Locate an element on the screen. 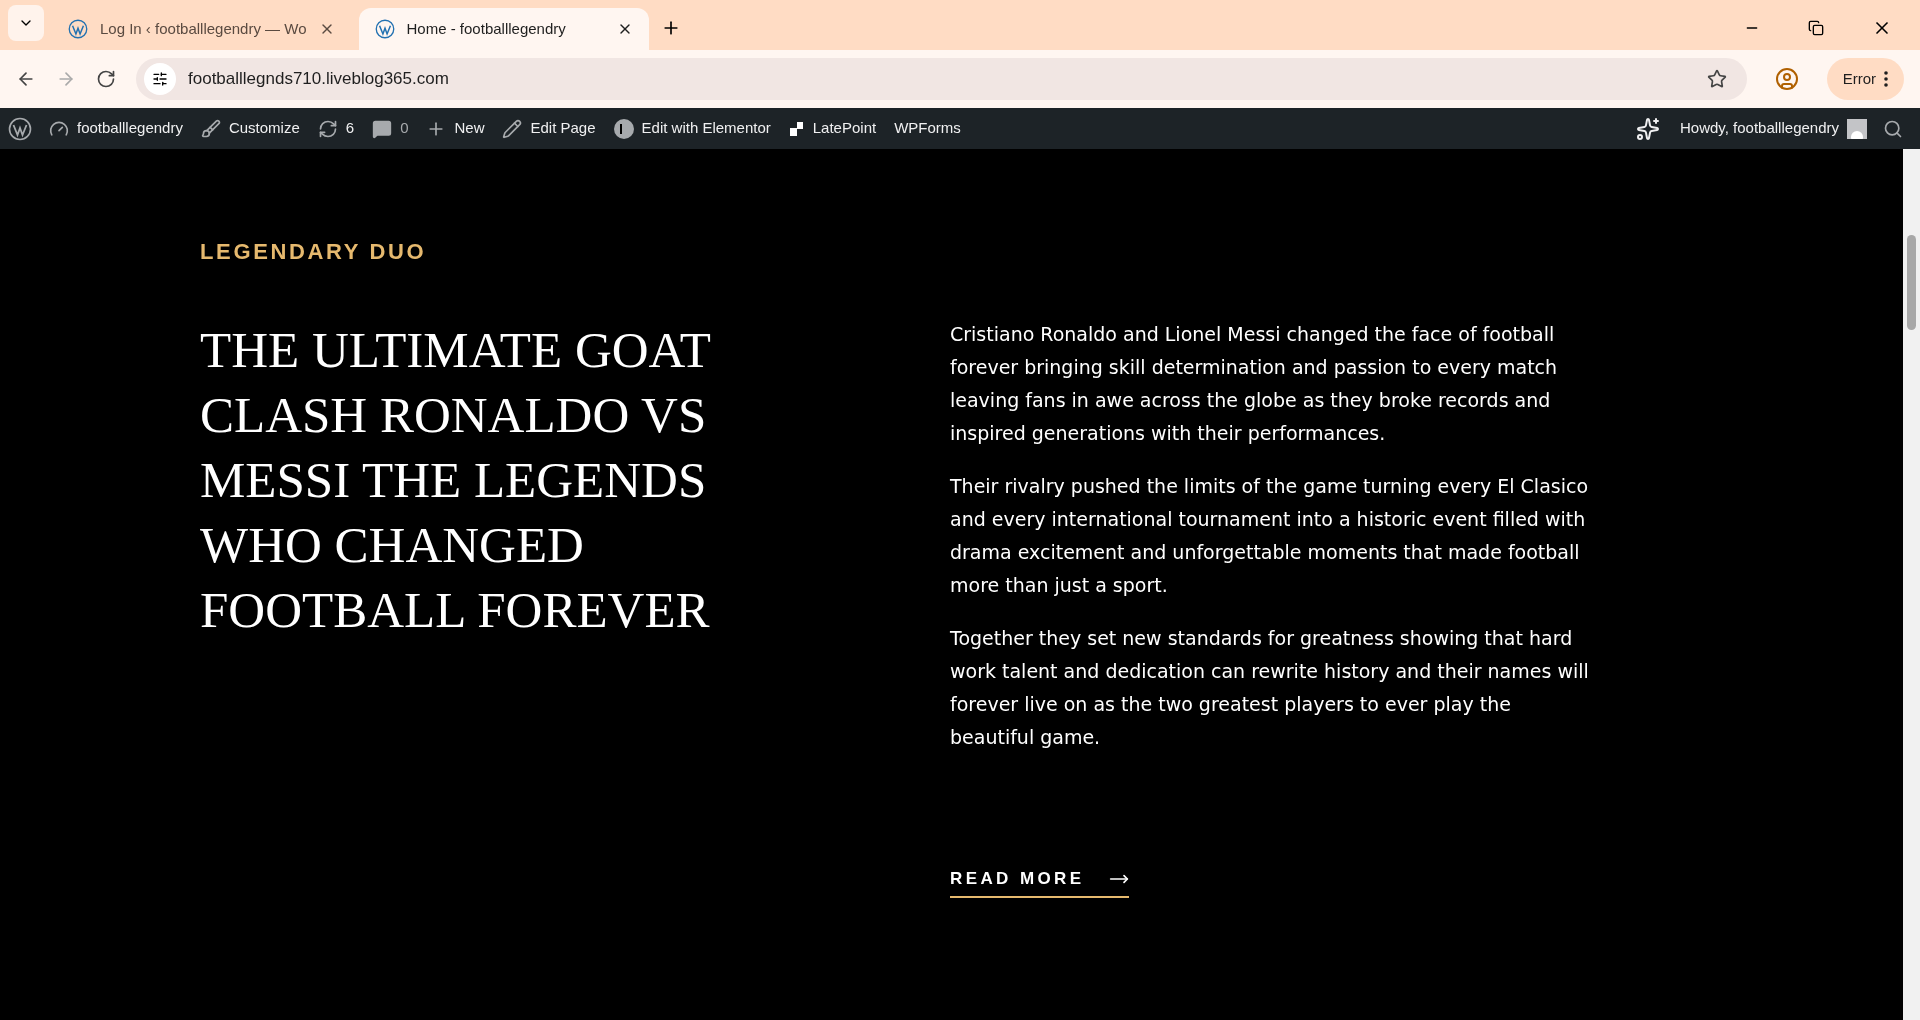 The image size is (1920, 1020). url-text: footballlegnds710.liveblog365.com is located at coordinates (319, 79).